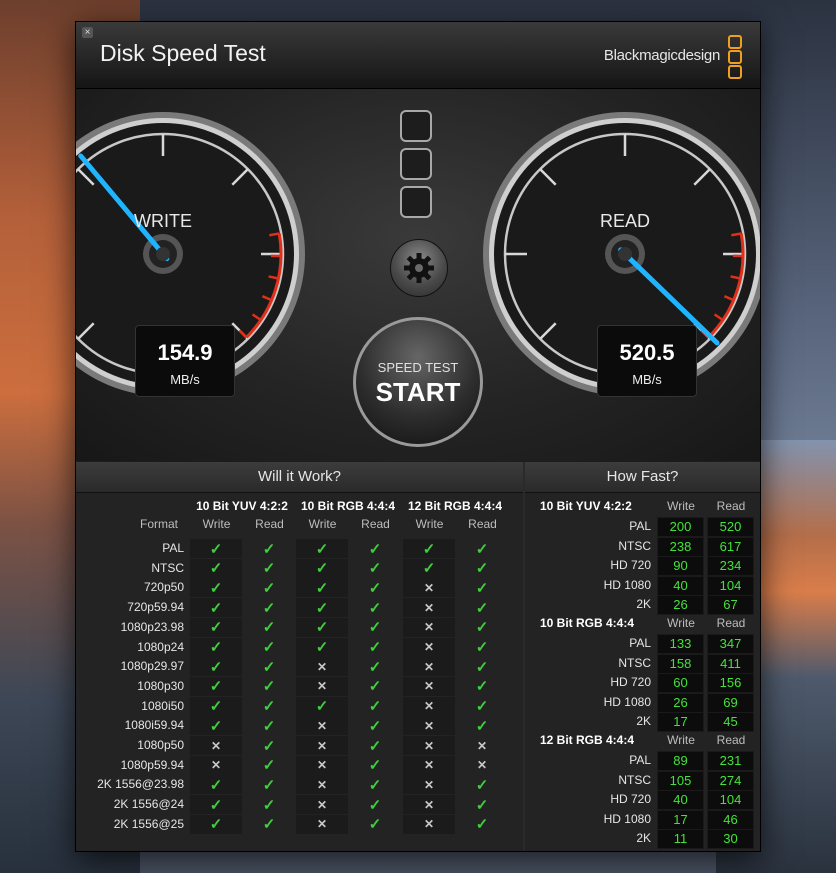 The width and height of the screenshot is (836, 873). Describe the element at coordinates (680, 644) in the screenshot. I see `write-fps-value: 133` at that location.